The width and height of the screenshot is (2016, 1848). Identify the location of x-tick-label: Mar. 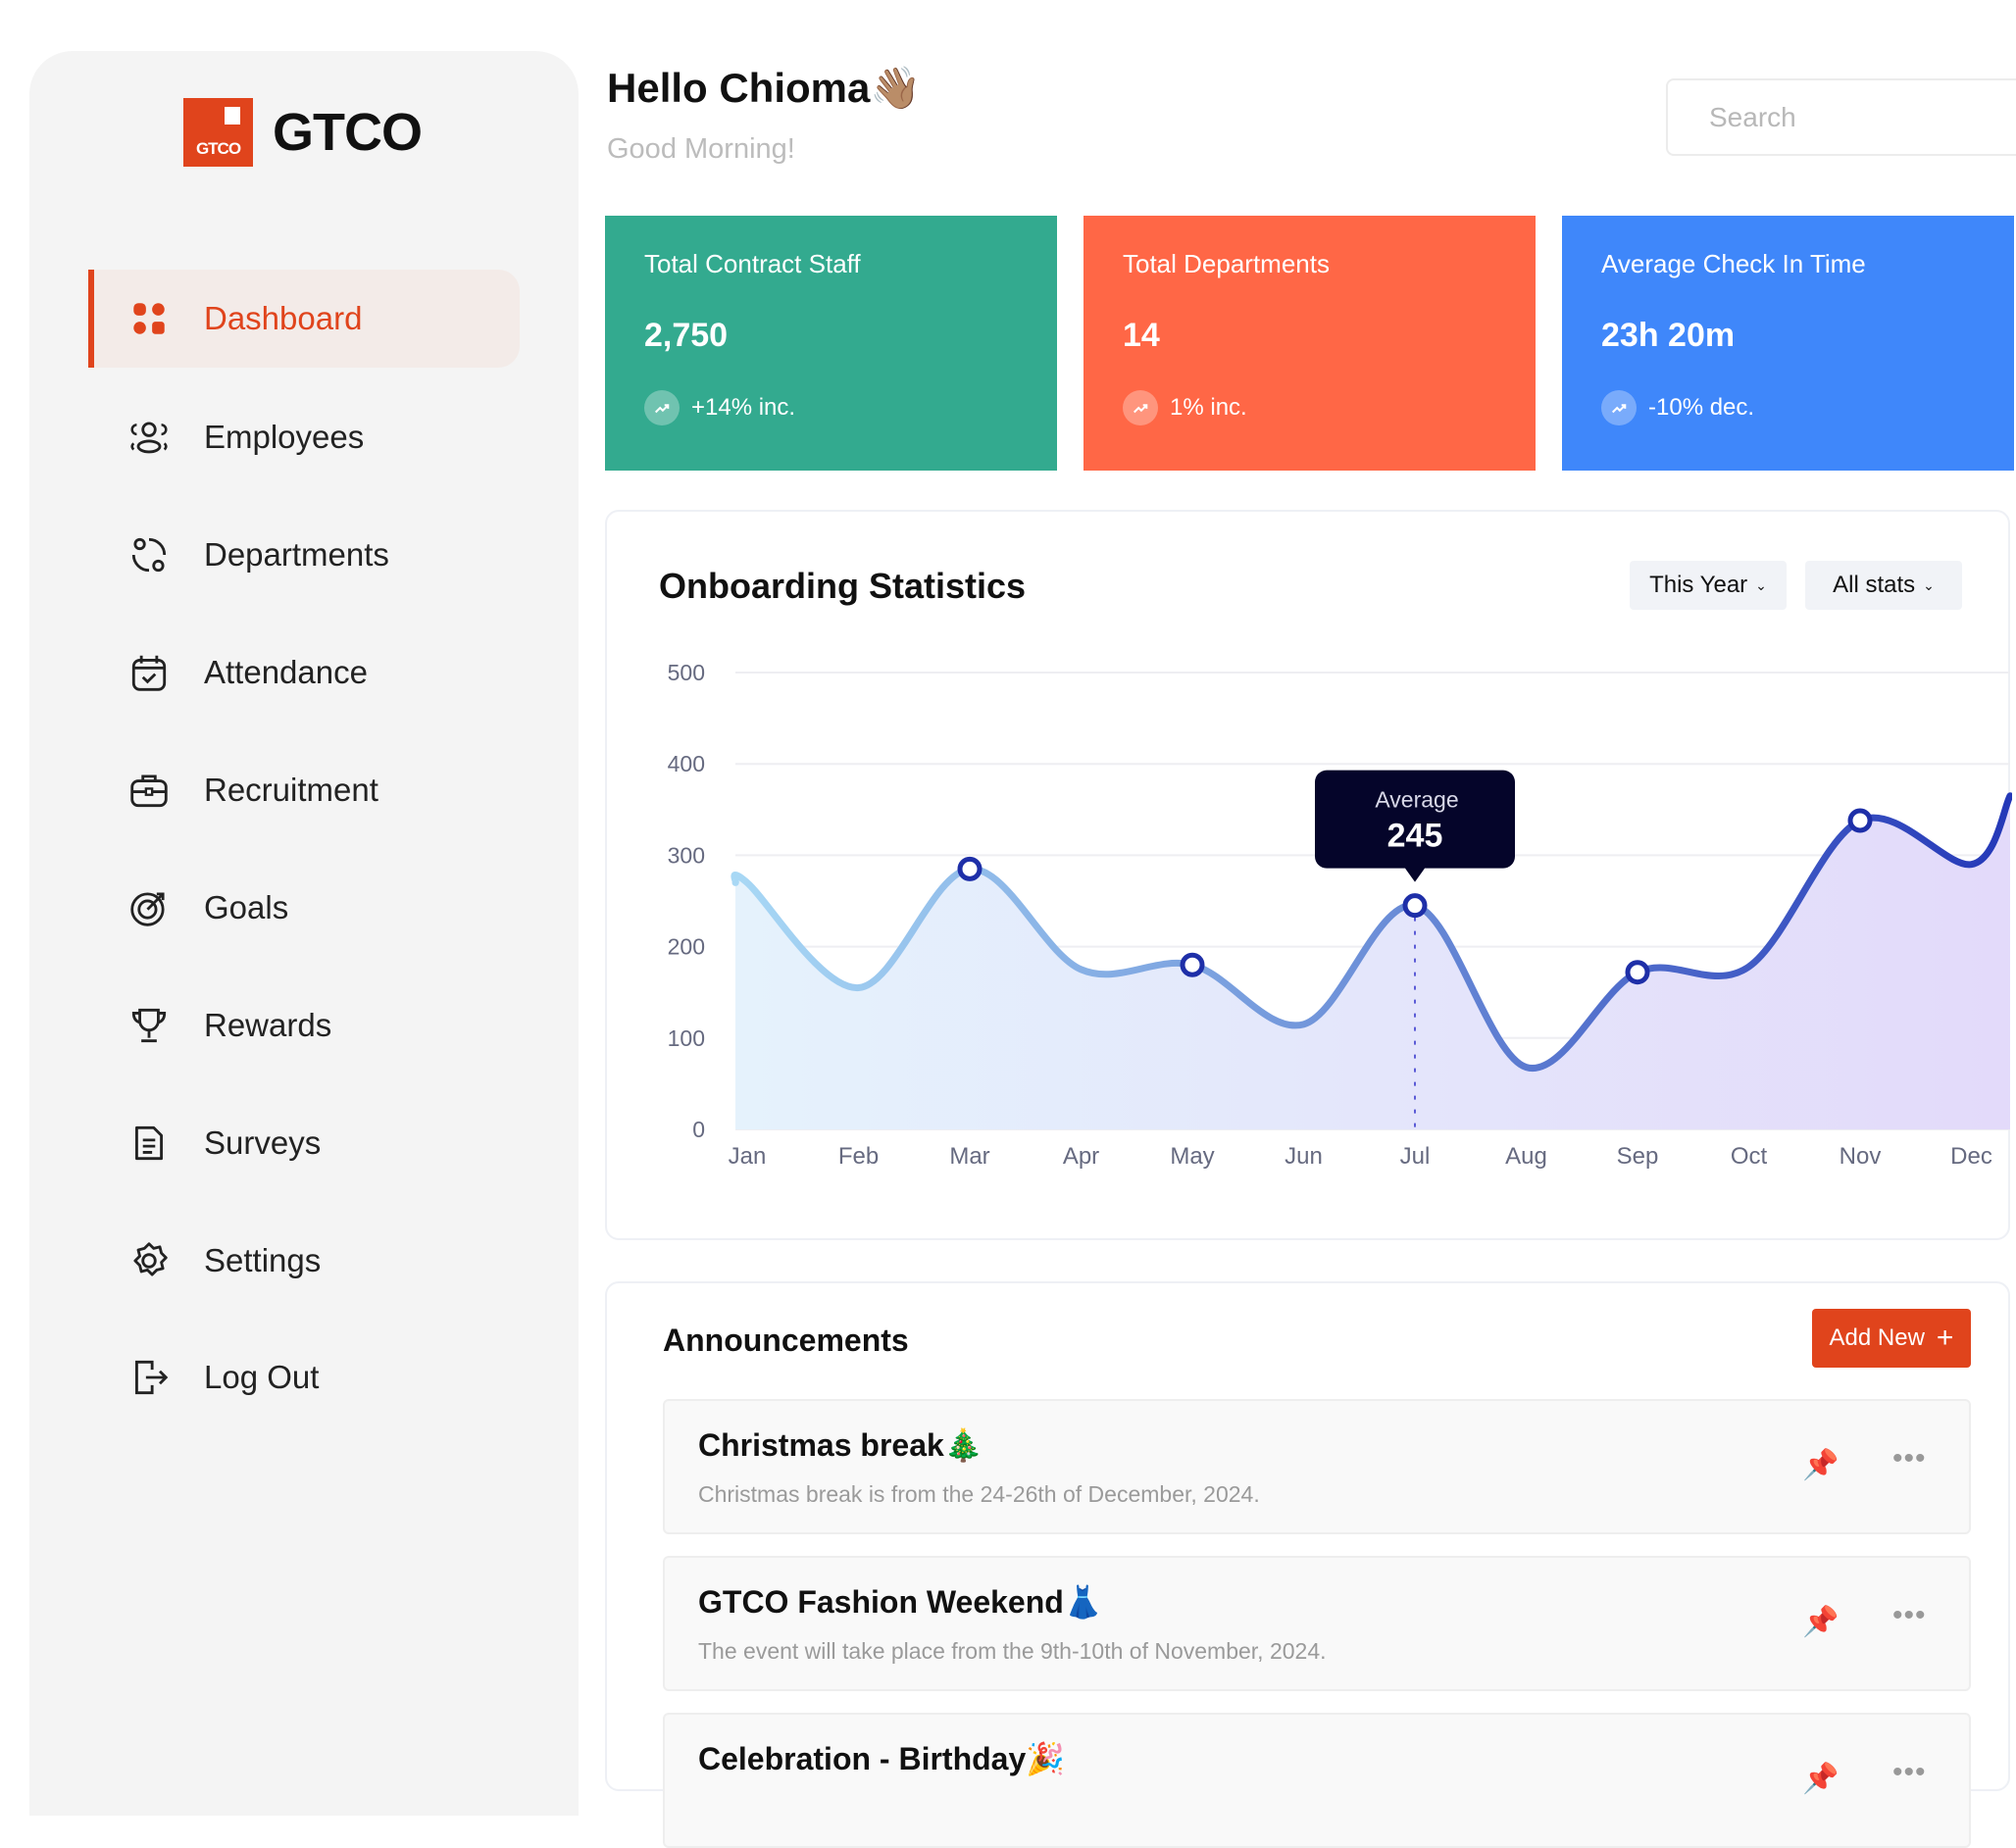
(969, 1156).